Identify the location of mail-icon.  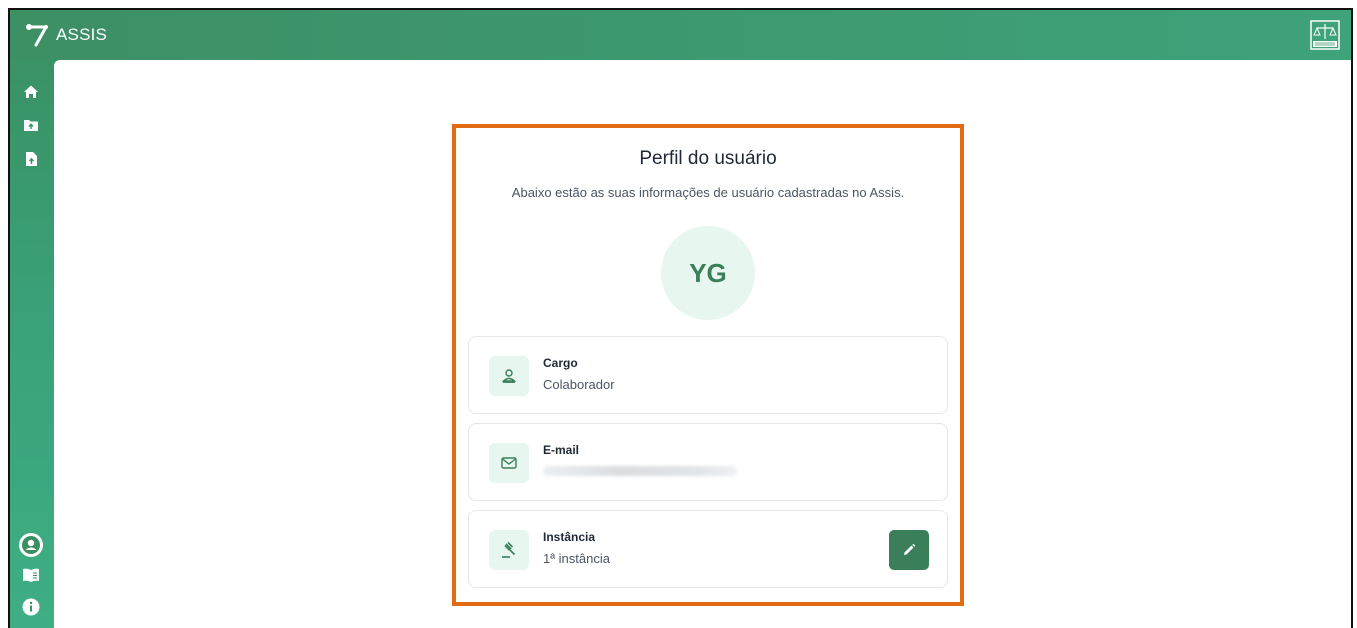
(509, 463).